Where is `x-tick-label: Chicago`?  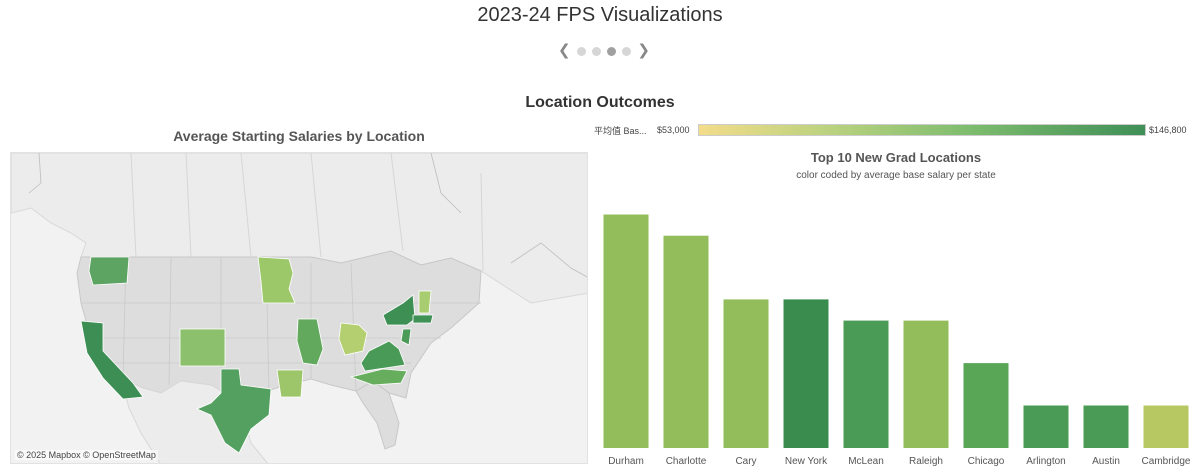
x-tick-label: Chicago is located at coordinates (986, 461).